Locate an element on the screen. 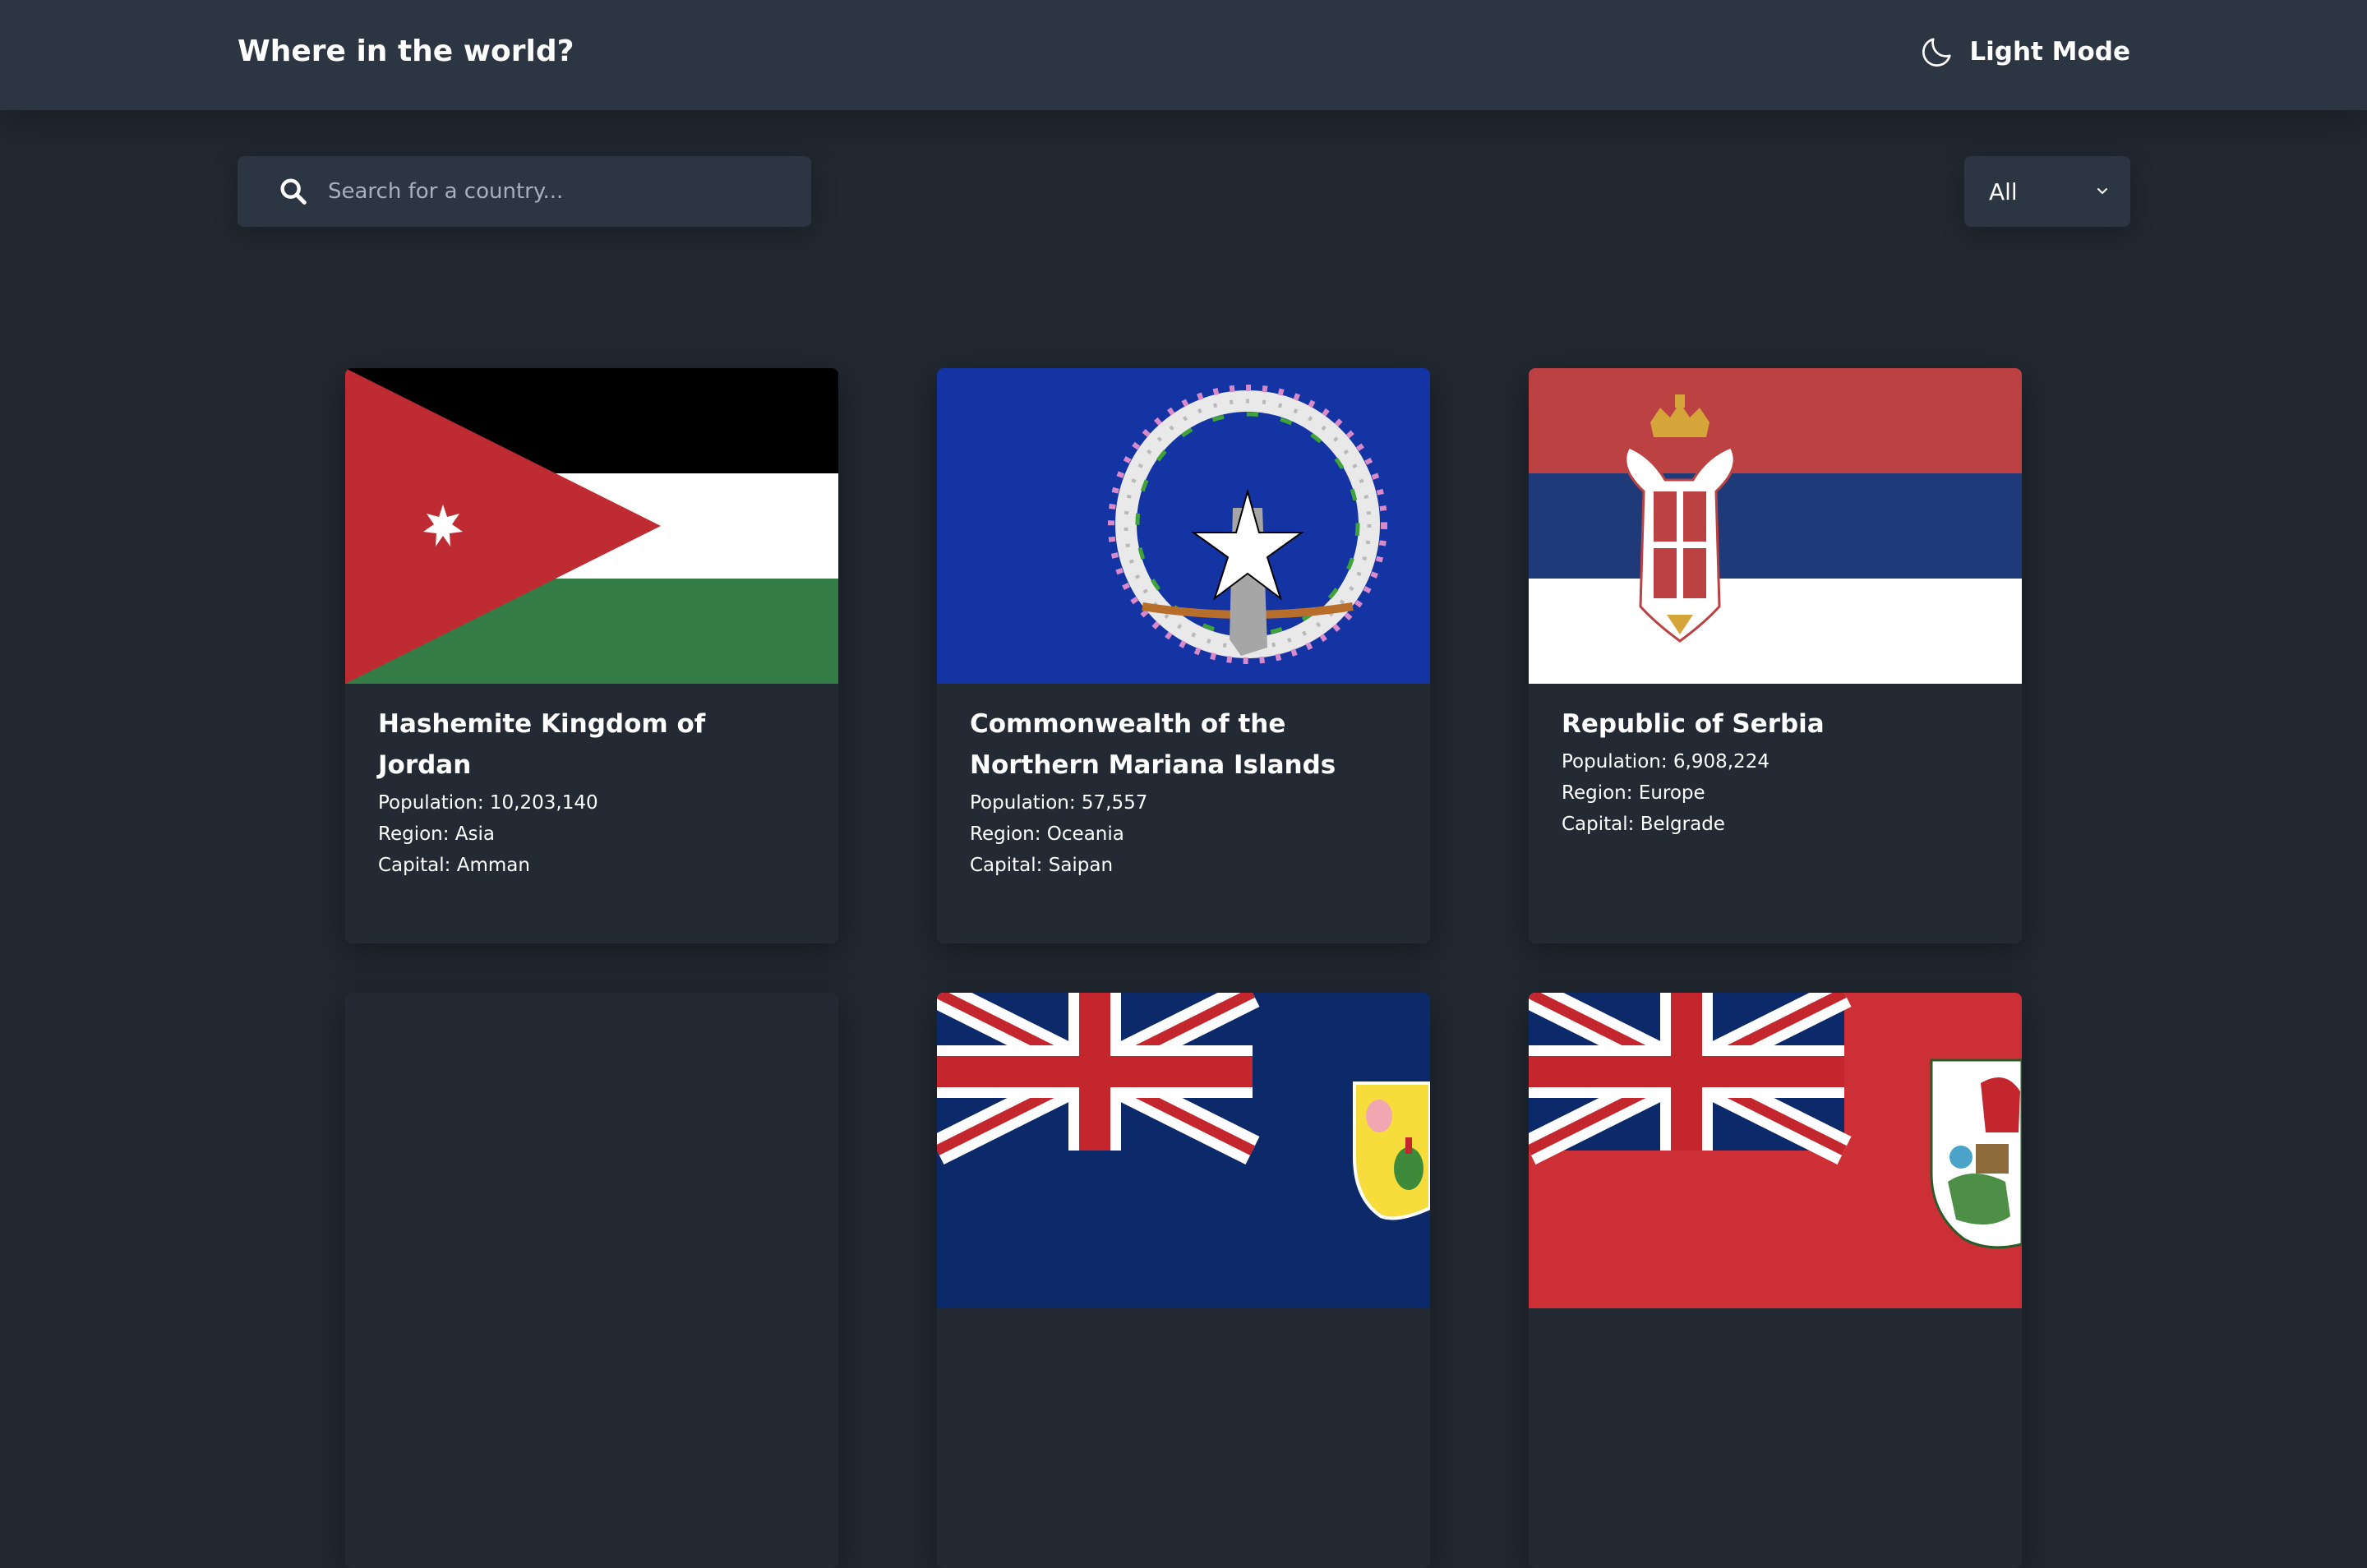  country-capital: Capital: Belgrade is located at coordinates (1643, 824).